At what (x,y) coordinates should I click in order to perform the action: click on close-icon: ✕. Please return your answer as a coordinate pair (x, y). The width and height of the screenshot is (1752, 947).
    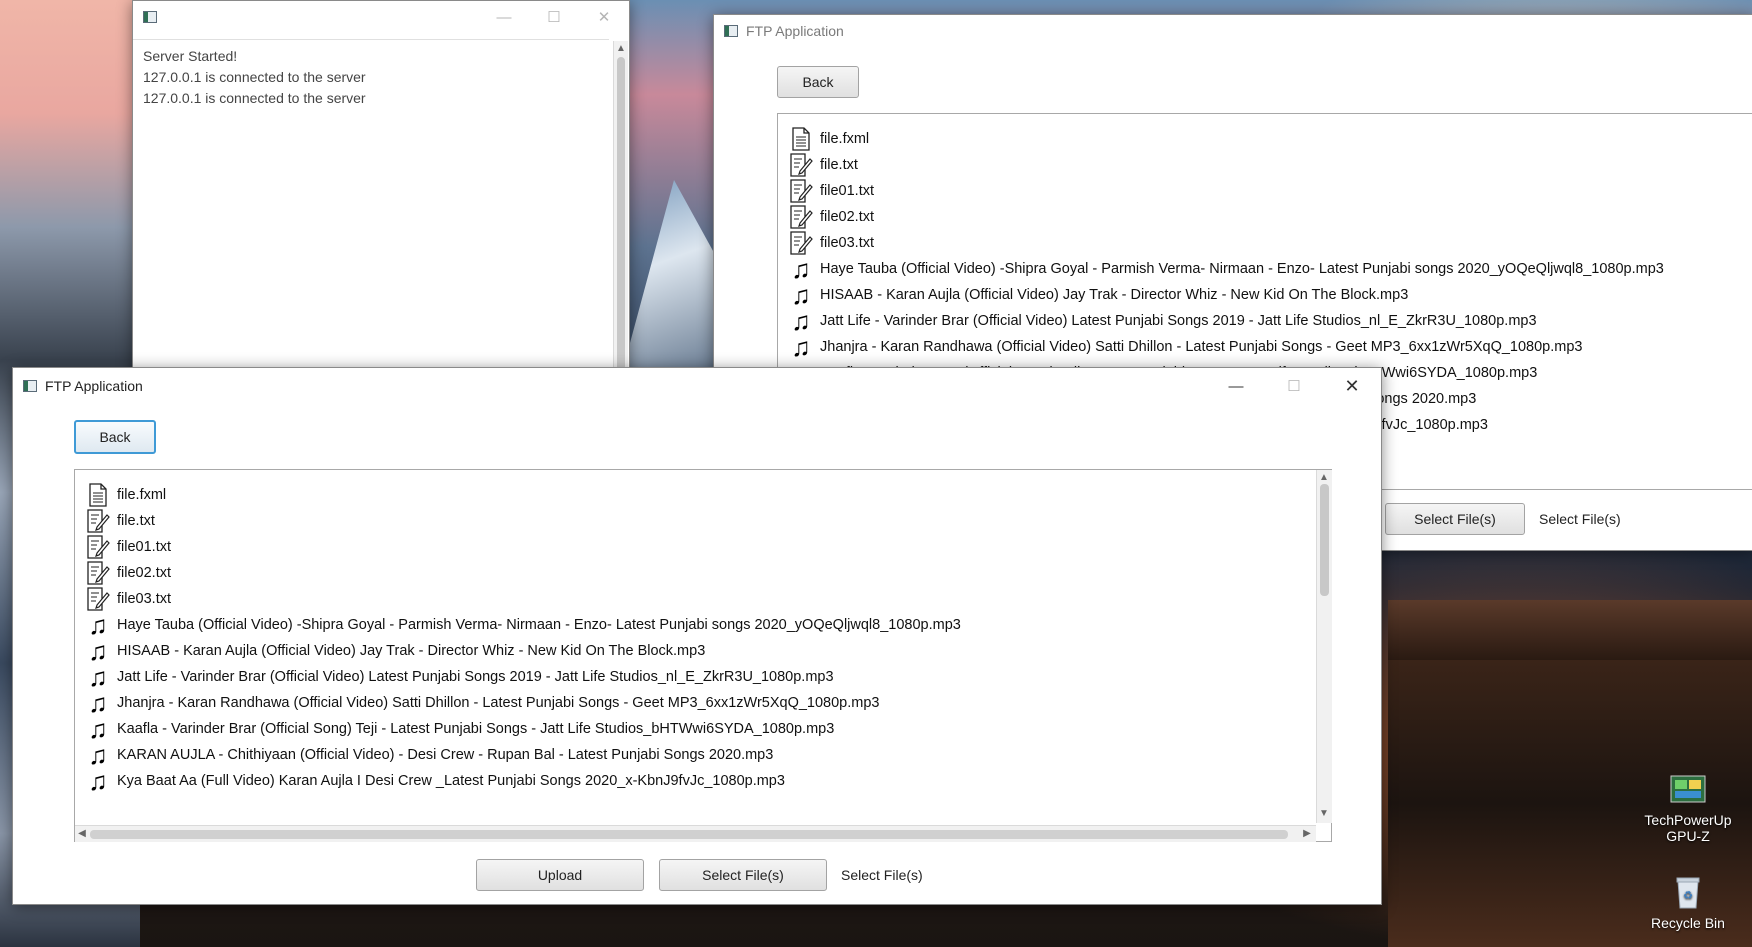
    Looking at the image, I should click on (604, 17).